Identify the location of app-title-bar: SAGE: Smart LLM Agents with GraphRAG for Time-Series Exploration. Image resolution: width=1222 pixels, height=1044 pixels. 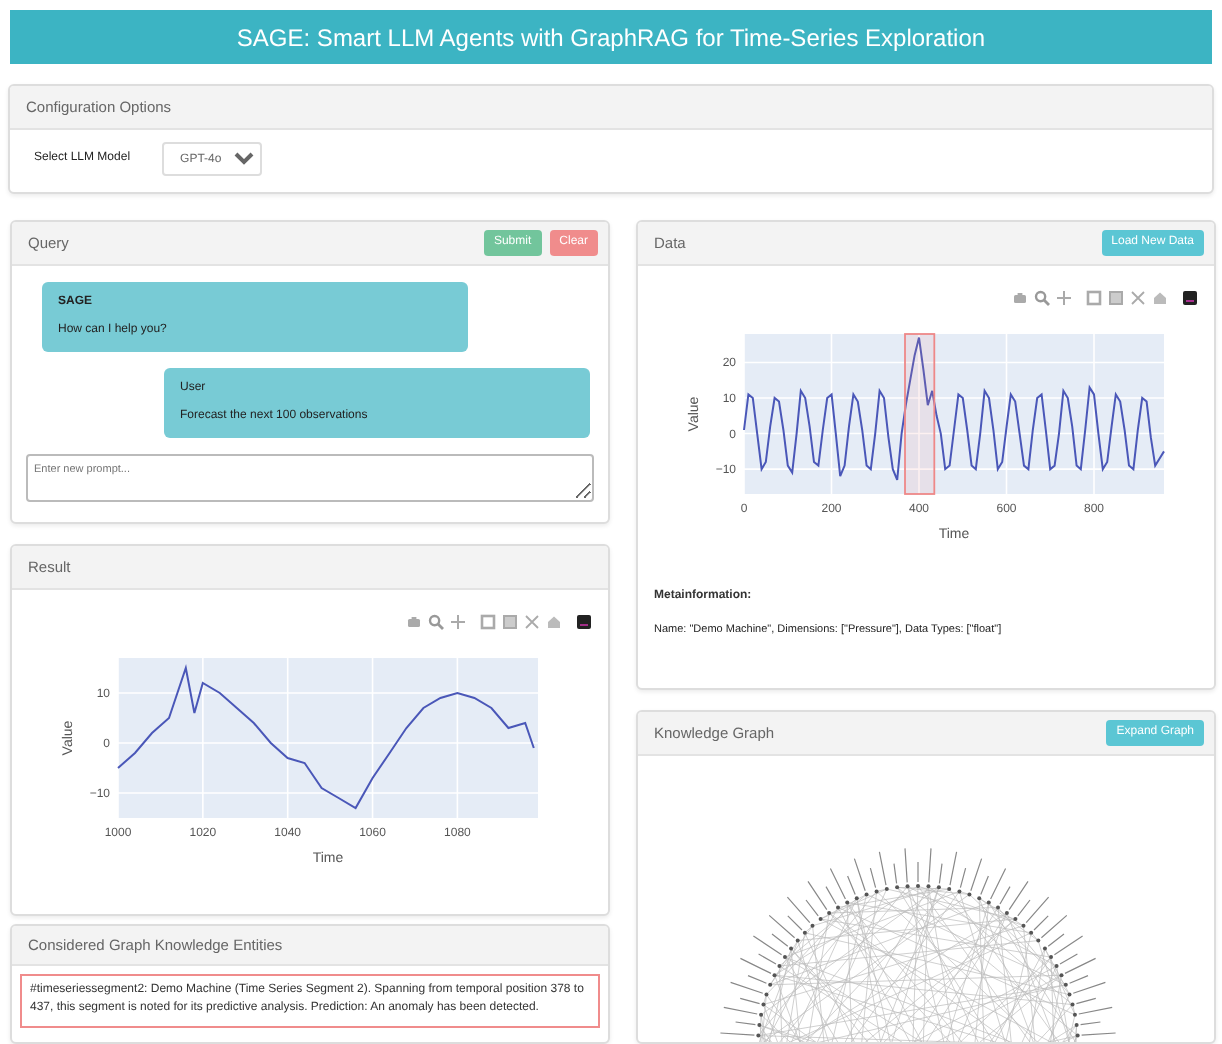
(611, 37).